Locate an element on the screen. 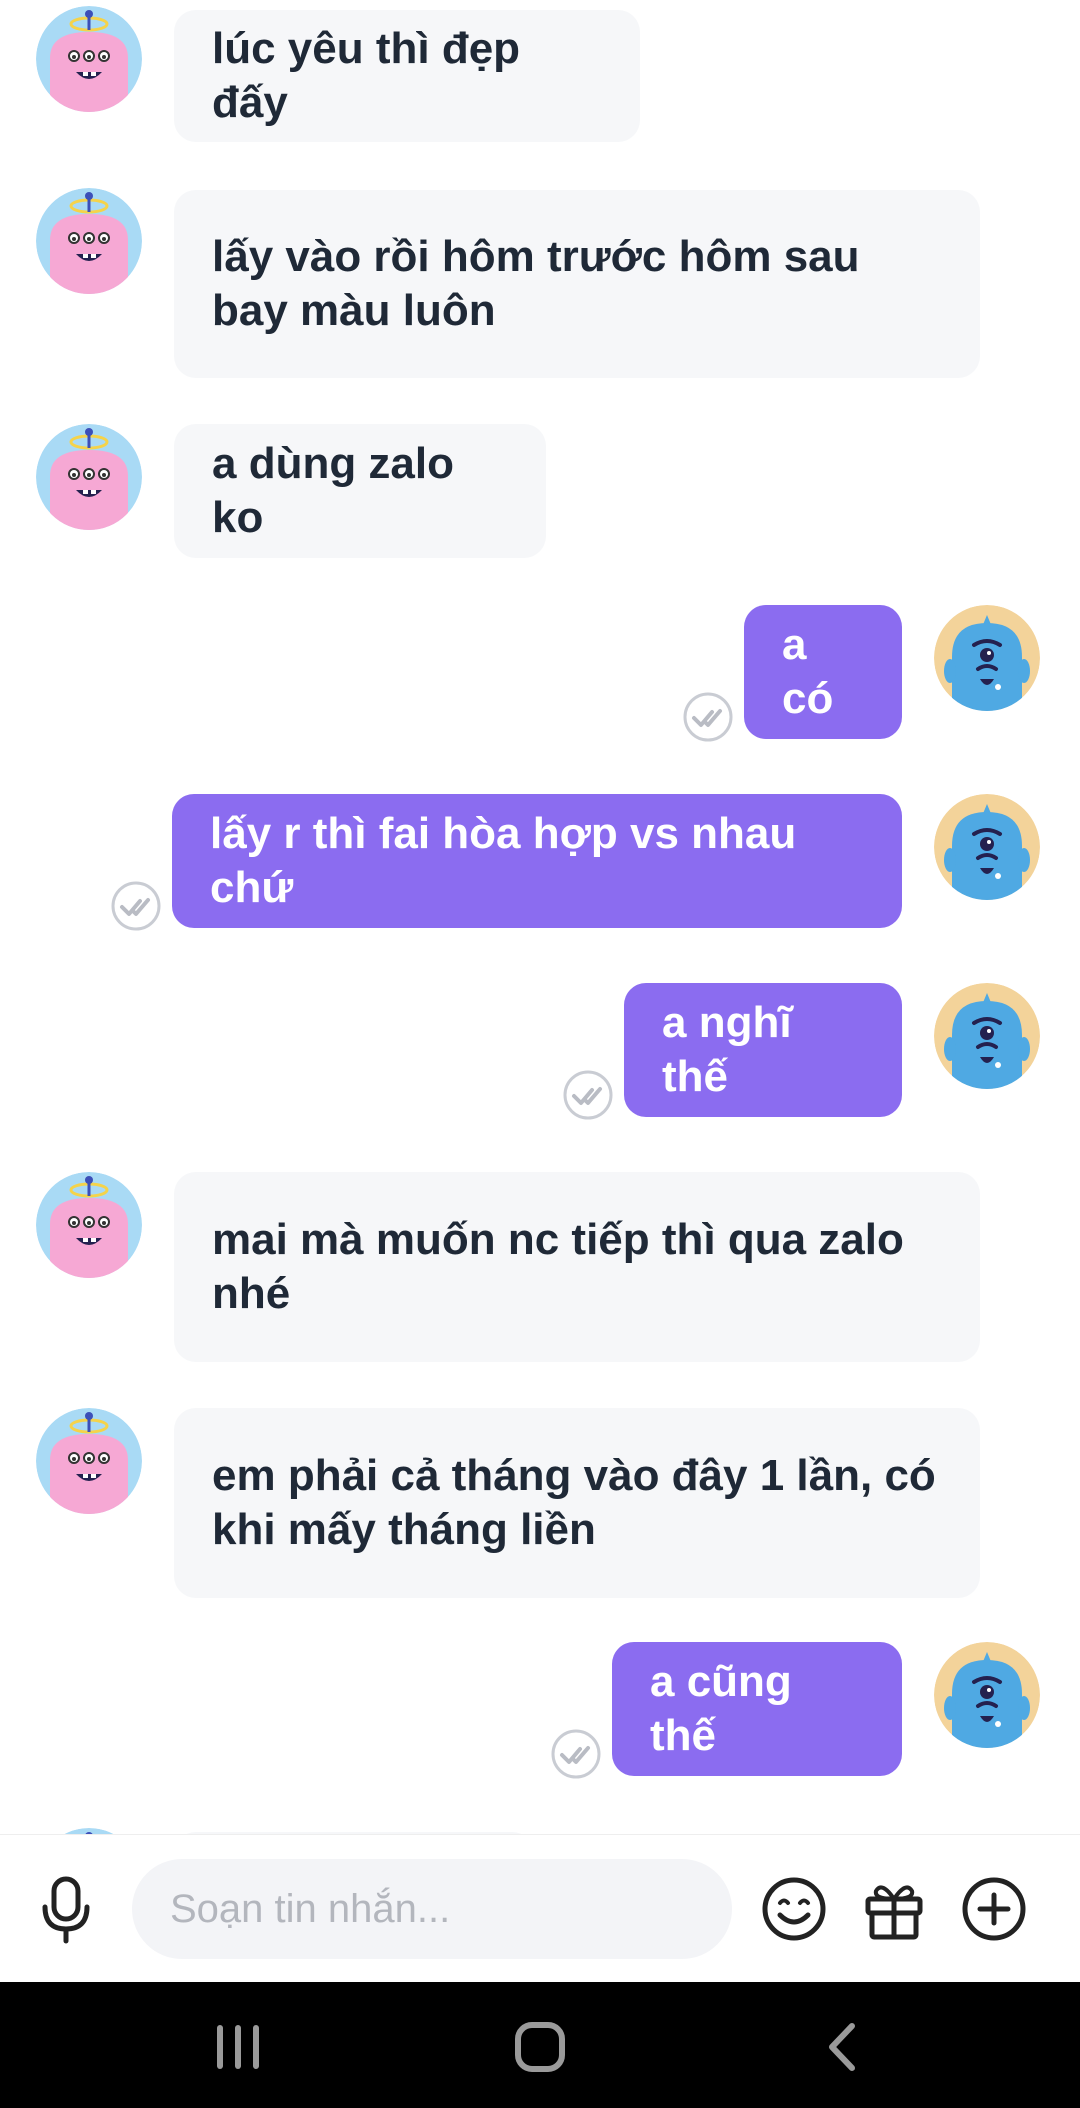  message-row-incoming: lúc yêu thì đẹp đấy is located at coordinates (540, 74).